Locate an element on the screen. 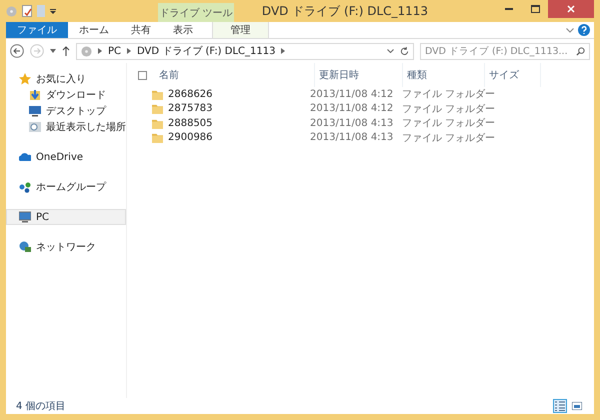 The height and width of the screenshot is (420, 600). nav-onedrive-icon is located at coordinates (25, 157).